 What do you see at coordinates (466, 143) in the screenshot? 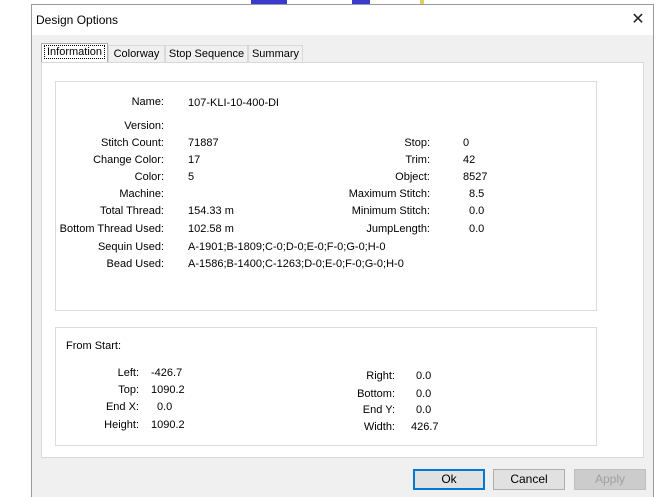
I see `stop-value: 0` at bounding box center [466, 143].